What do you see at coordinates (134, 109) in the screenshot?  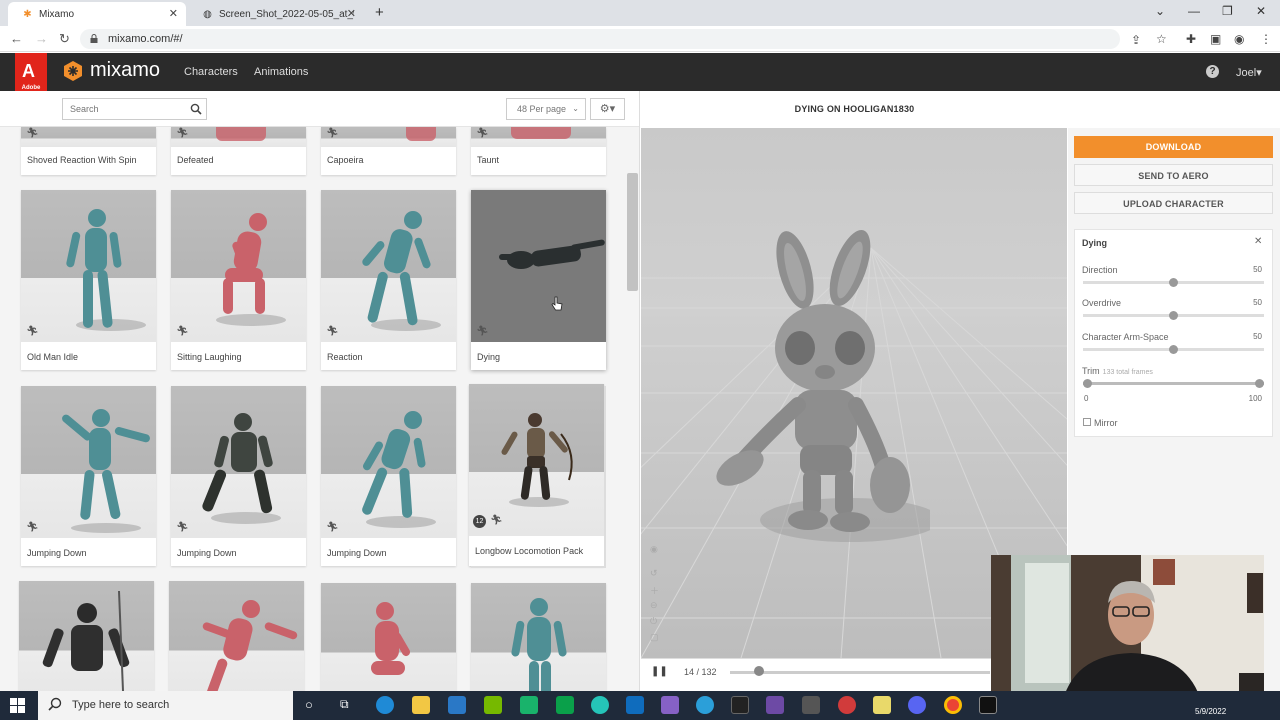 I see `search-input` at bounding box center [134, 109].